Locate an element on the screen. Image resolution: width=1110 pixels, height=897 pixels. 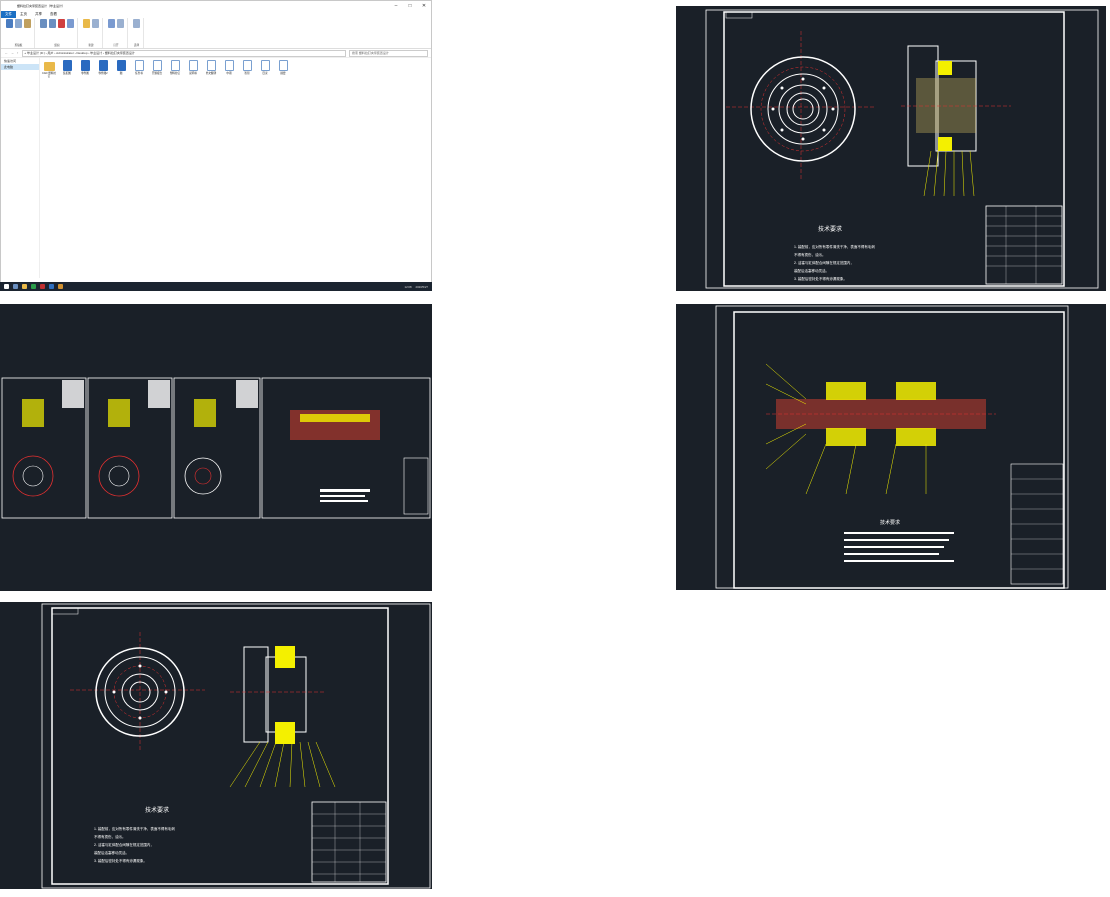
tab-share: 共享 is located at coordinates (38, 14).